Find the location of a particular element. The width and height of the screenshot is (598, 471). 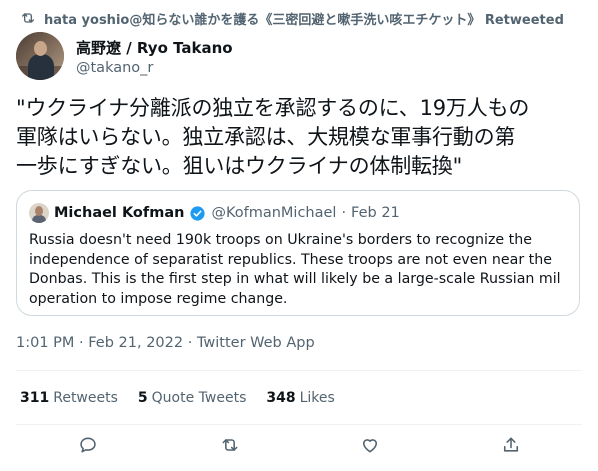

quote-date: Feb 21 is located at coordinates (375, 213).